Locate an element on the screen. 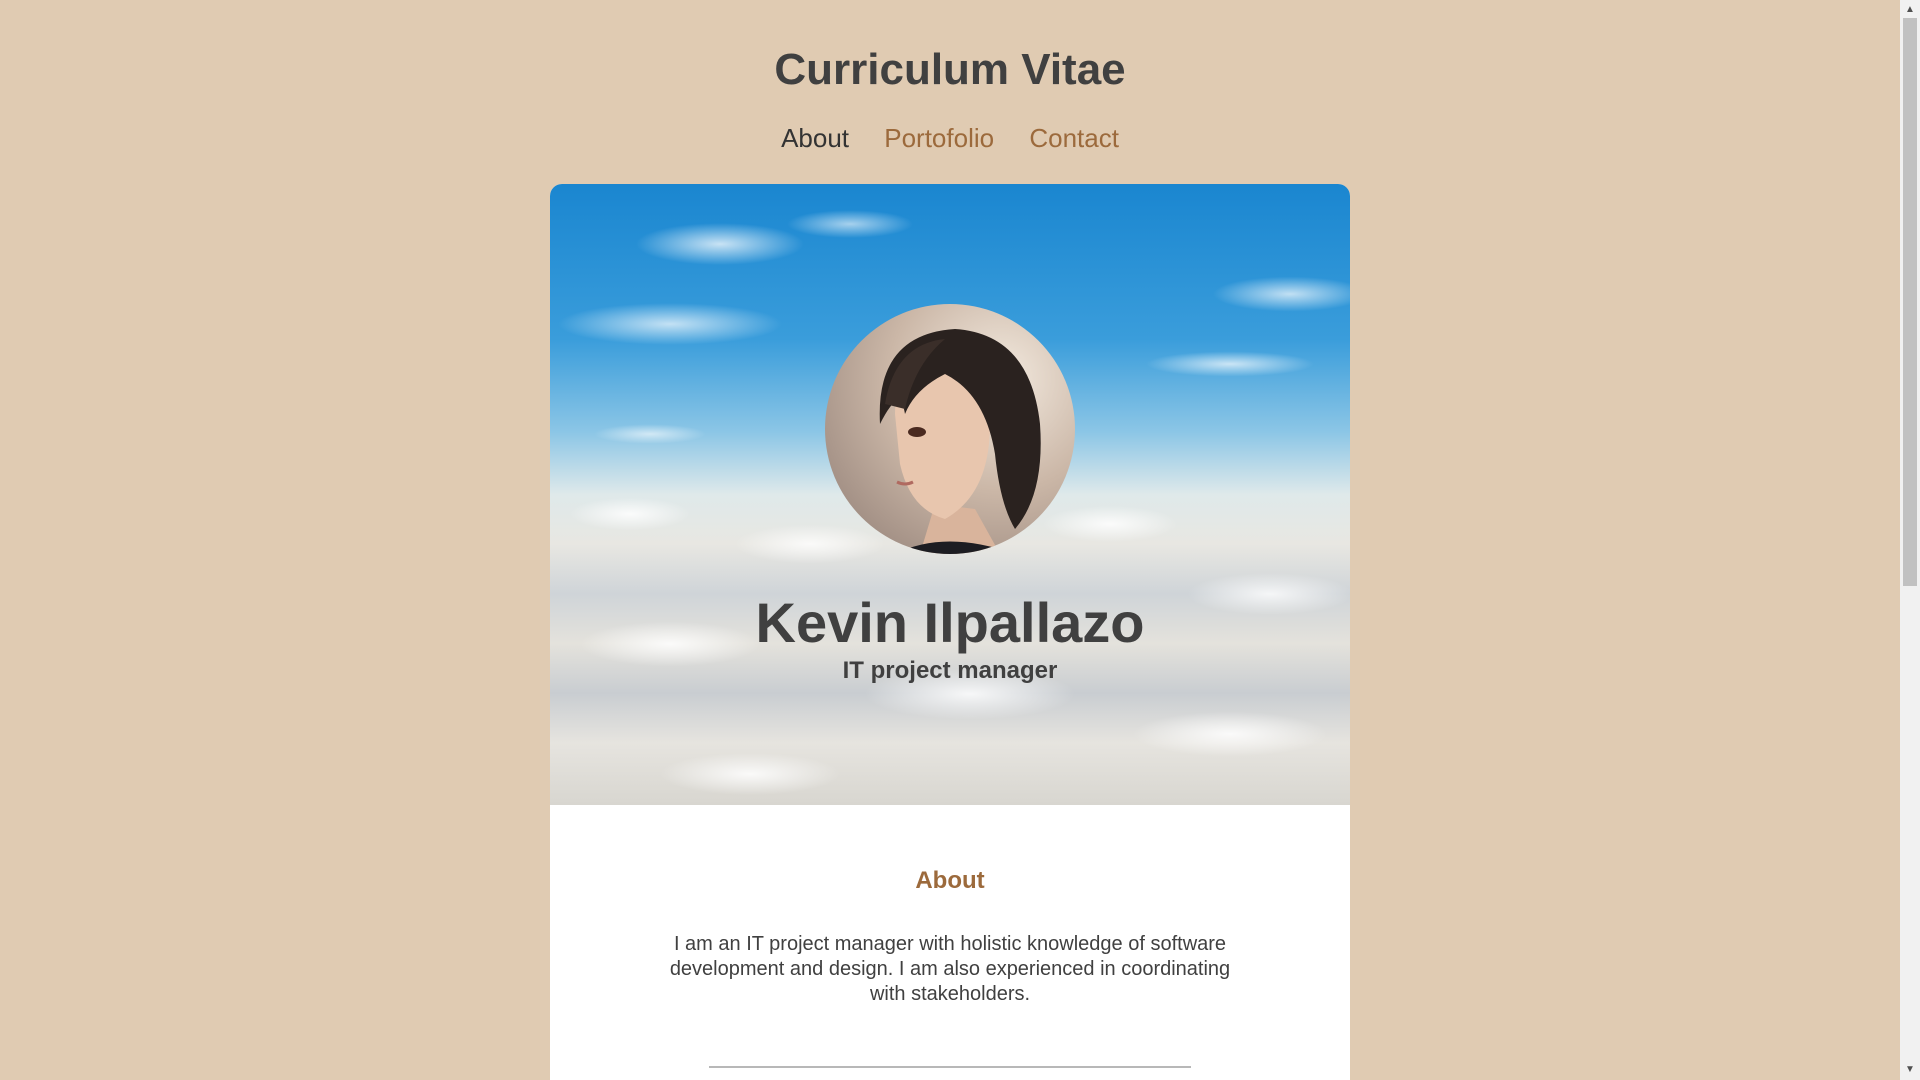 The height and width of the screenshot is (1080, 1920). avatar is located at coordinates (950, 429).